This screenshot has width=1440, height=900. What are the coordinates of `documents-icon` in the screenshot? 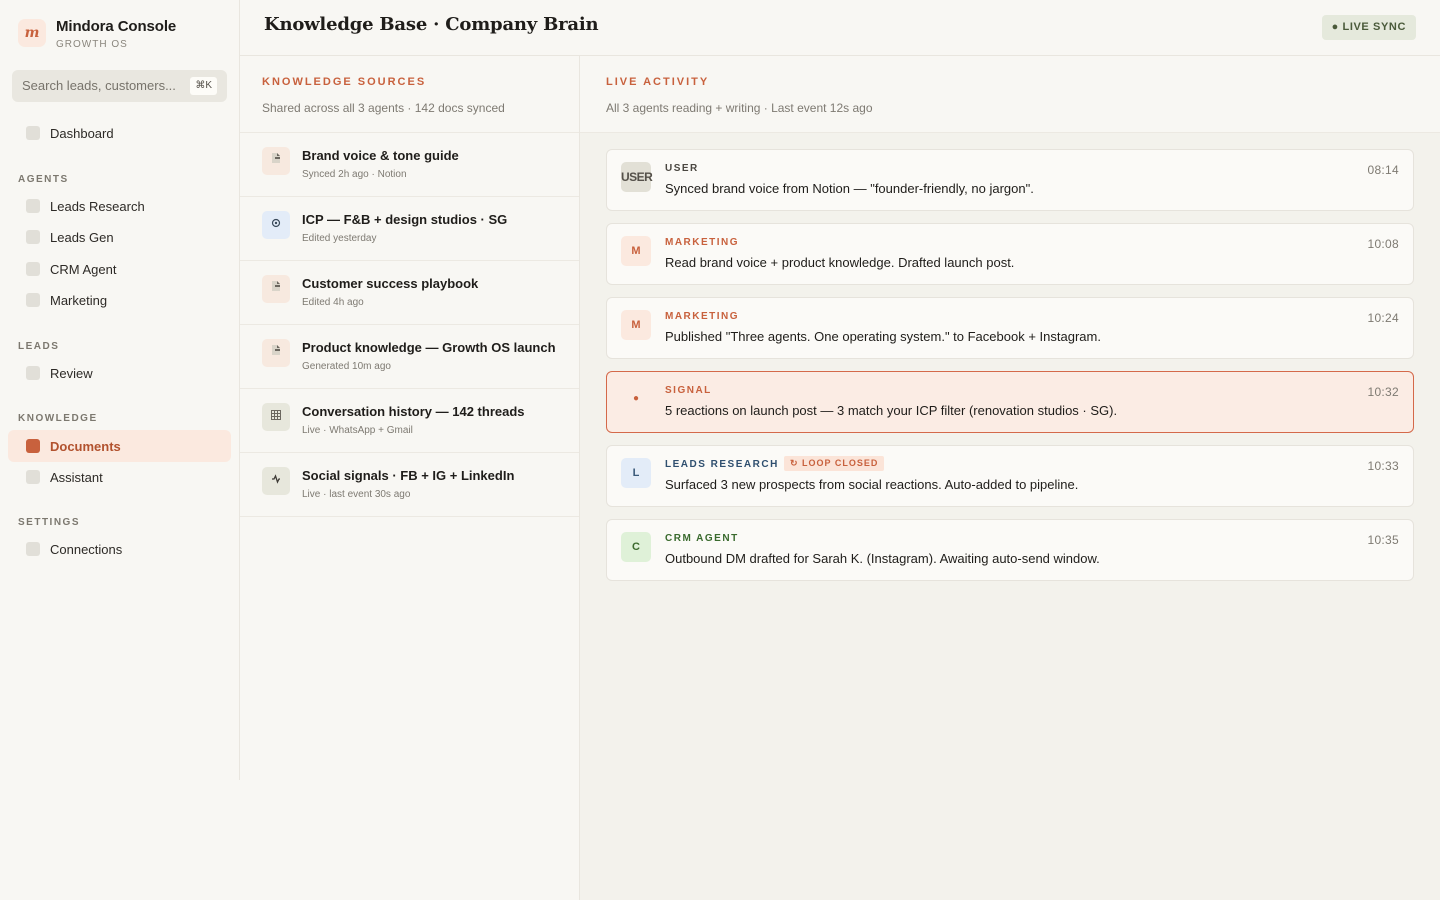 It's located at (33, 446).